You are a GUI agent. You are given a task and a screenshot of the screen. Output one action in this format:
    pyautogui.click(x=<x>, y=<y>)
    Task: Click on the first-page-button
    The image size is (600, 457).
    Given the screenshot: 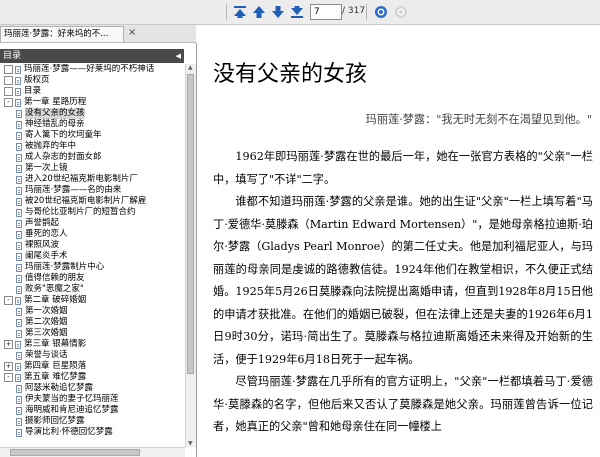 What is the action you would take?
    pyautogui.click(x=240, y=12)
    